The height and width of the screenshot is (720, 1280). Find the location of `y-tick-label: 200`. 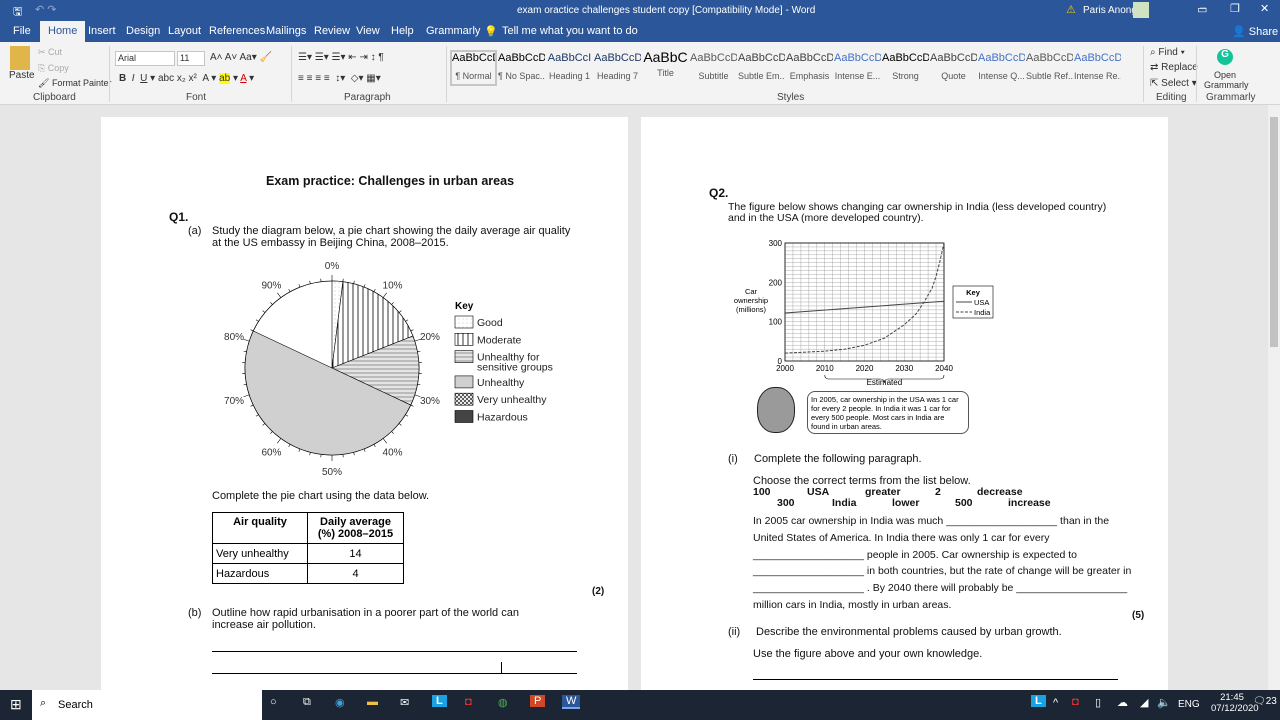

y-tick-label: 200 is located at coordinates (776, 282).